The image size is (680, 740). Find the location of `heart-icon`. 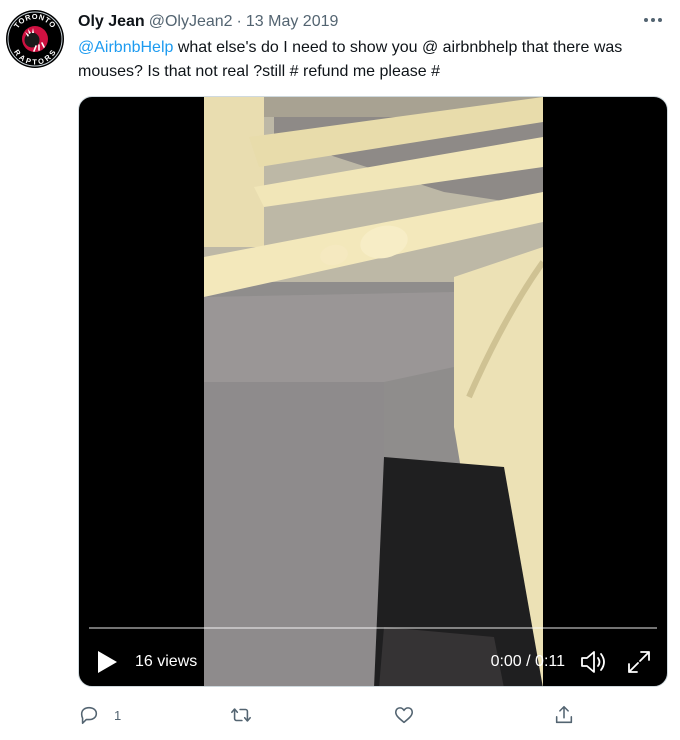

heart-icon is located at coordinates (404, 715).